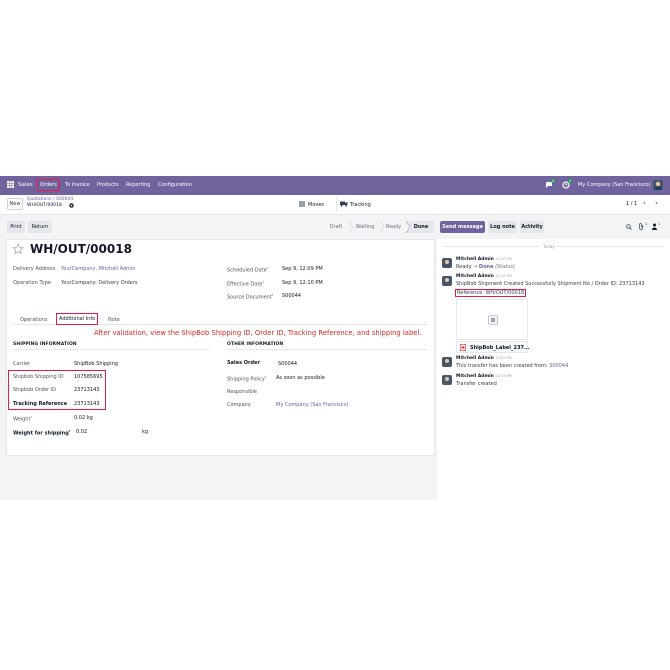 This screenshot has width=670, height=670. I want to click on responsible-label: Responsible, so click(242, 392).